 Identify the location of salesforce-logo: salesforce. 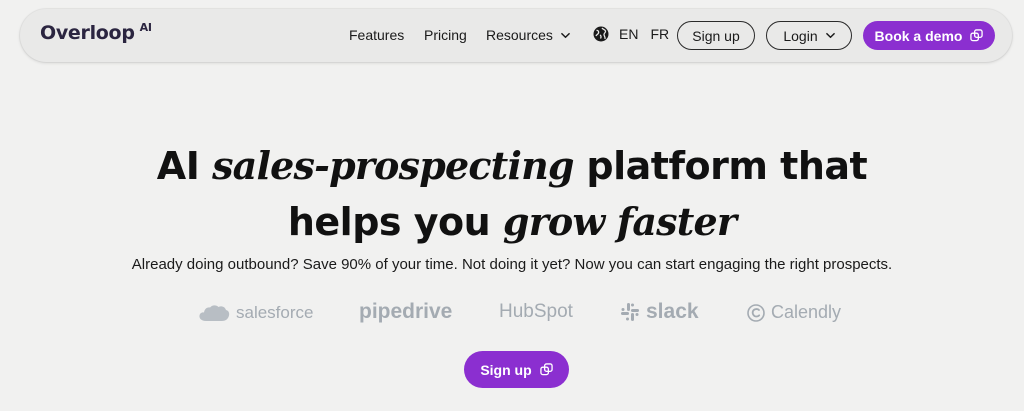
(255, 313).